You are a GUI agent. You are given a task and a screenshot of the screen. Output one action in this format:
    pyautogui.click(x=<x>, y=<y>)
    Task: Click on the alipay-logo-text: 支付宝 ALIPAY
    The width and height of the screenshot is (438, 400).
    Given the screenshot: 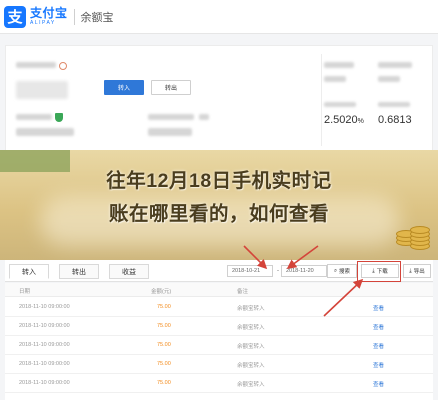 What is the action you would take?
    pyautogui.click(x=49, y=16)
    